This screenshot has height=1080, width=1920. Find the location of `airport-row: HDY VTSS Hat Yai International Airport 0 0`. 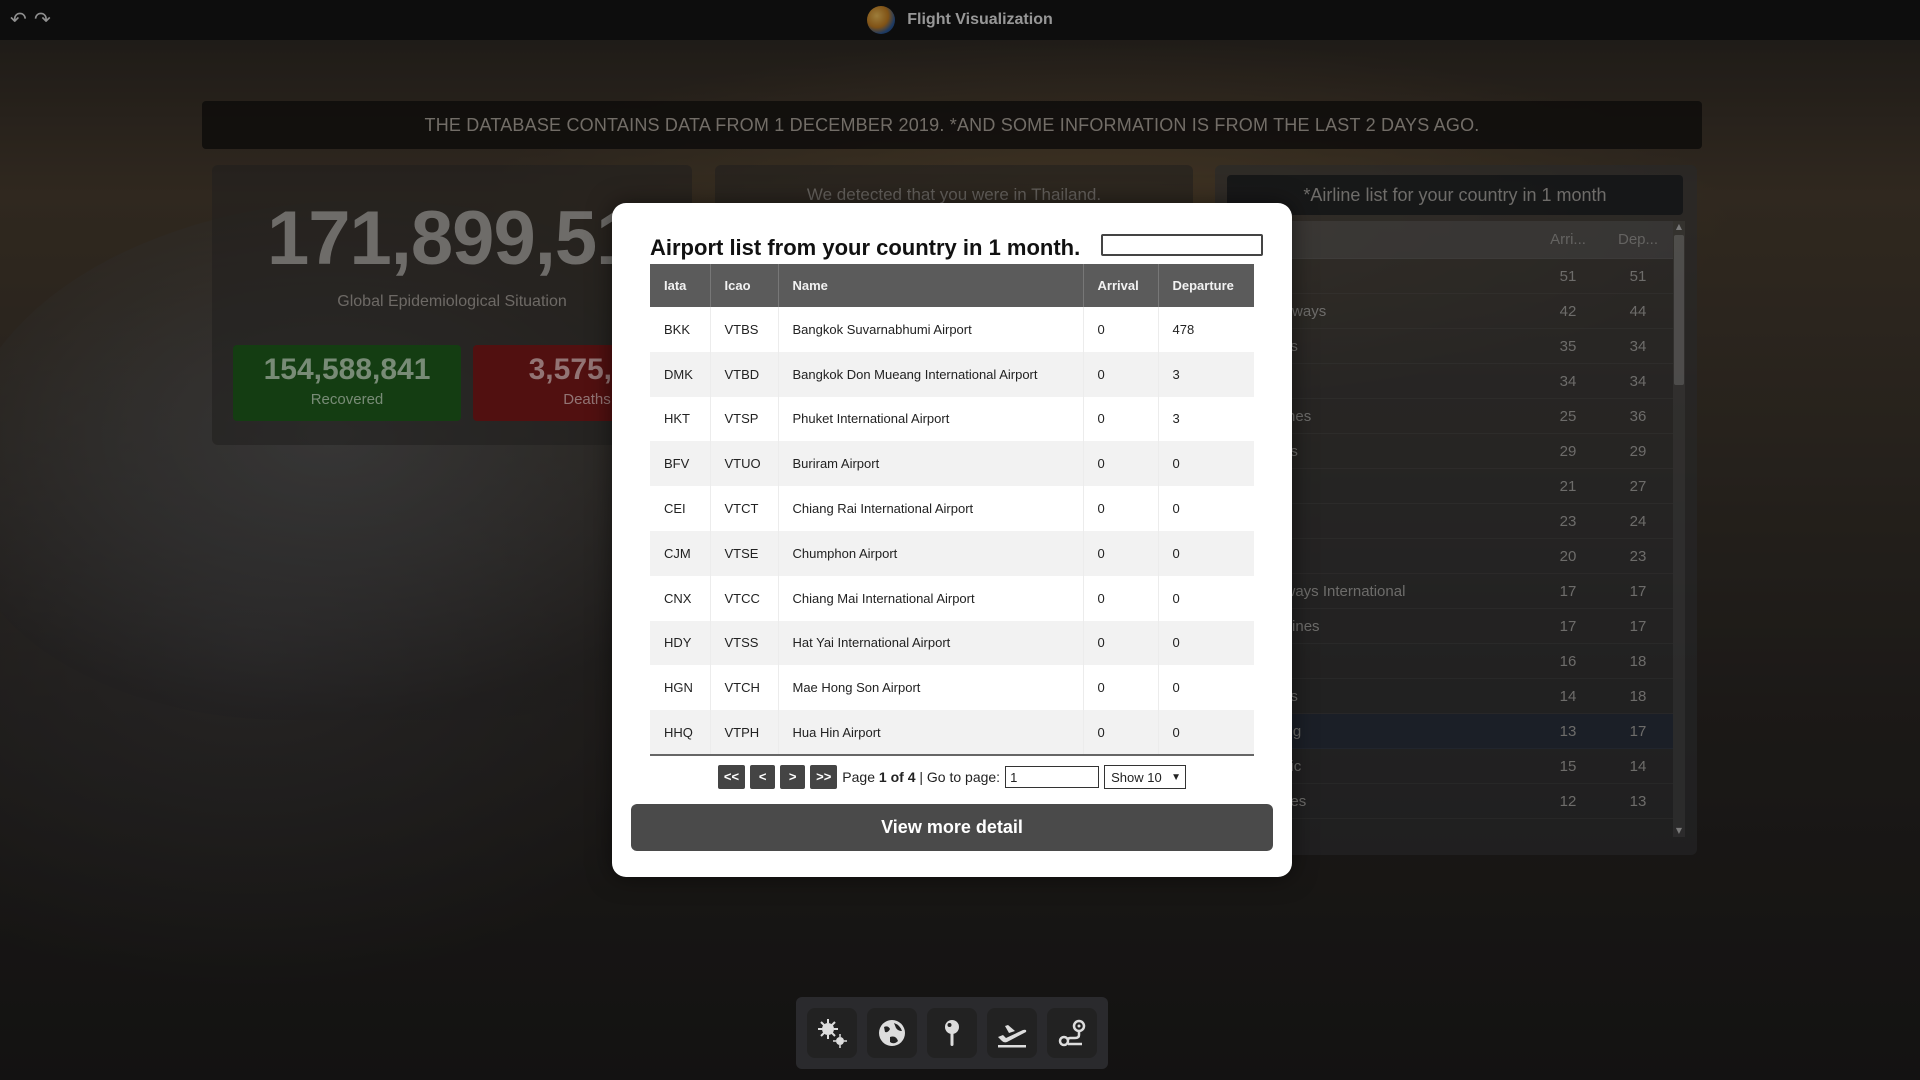

airport-row: HDY VTSS Hat Yai International Airport 0 0 is located at coordinates (952, 643).